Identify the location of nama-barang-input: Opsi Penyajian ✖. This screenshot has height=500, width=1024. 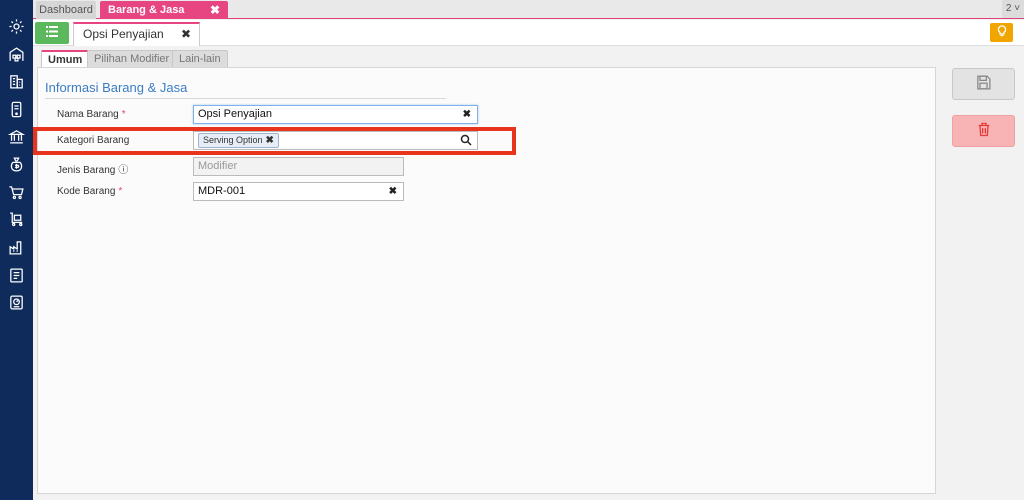
(335, 114).